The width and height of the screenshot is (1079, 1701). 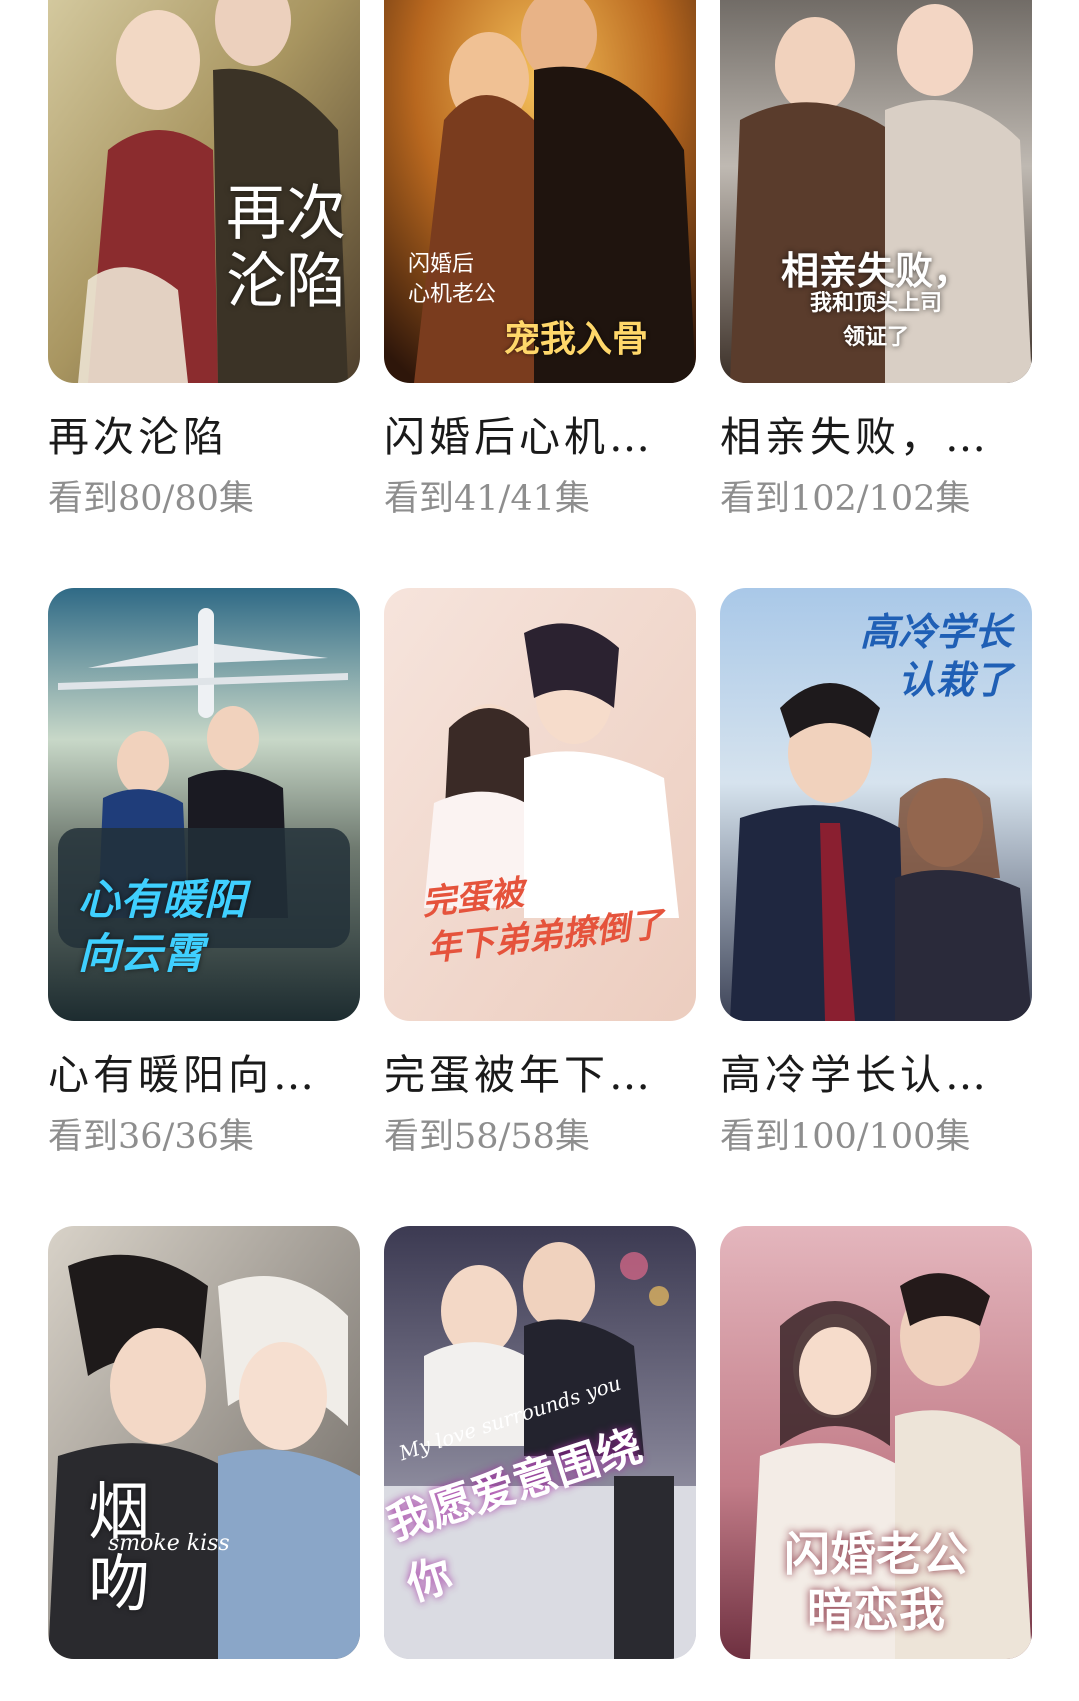 I want to click on drama-poster: 闪婚后 心机老公 宠我入骨, so click(x=540, y=191).